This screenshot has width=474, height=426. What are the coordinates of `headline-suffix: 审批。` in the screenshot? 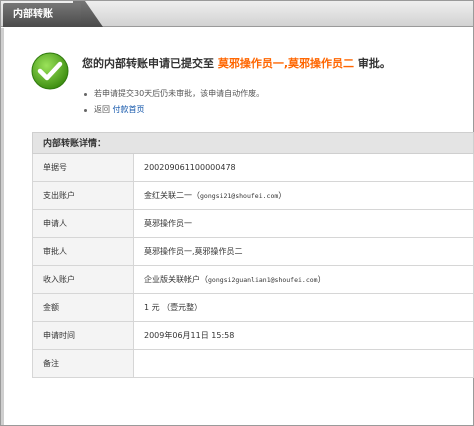 It's located at (374, 63).